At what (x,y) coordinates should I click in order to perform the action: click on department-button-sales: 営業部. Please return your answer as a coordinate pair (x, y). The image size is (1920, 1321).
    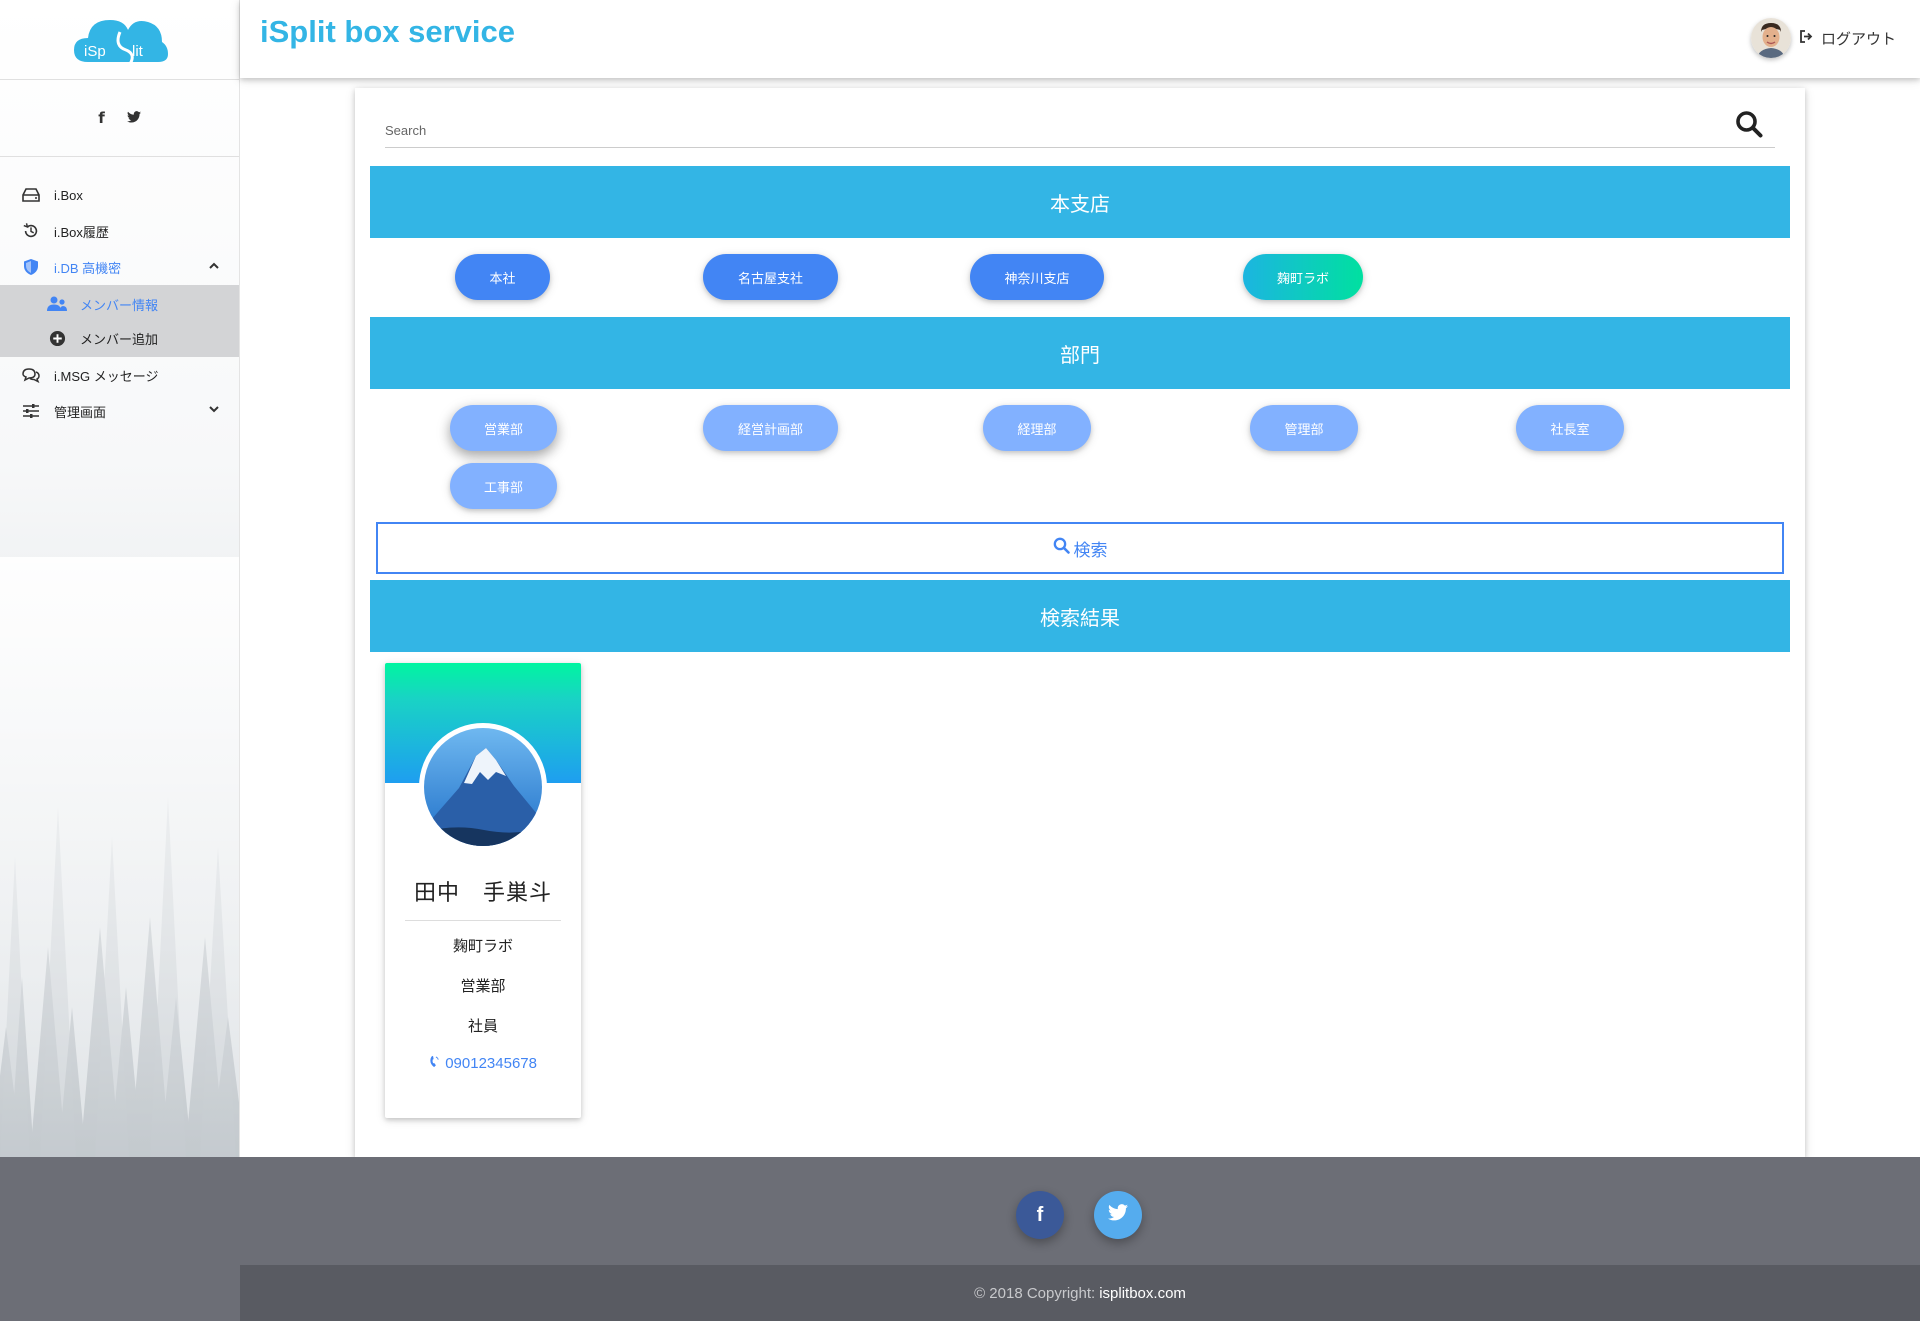
    Looking at the image, I should click on (503, 428).